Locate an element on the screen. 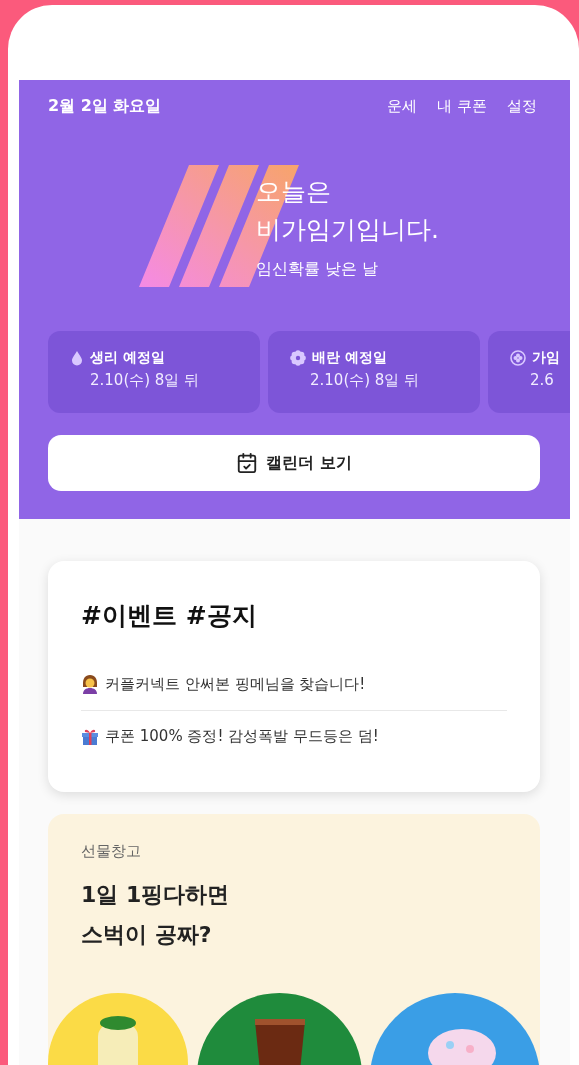 This screenshot has width=579, height=1065. flower-icon is located at coordinates (298, 358).